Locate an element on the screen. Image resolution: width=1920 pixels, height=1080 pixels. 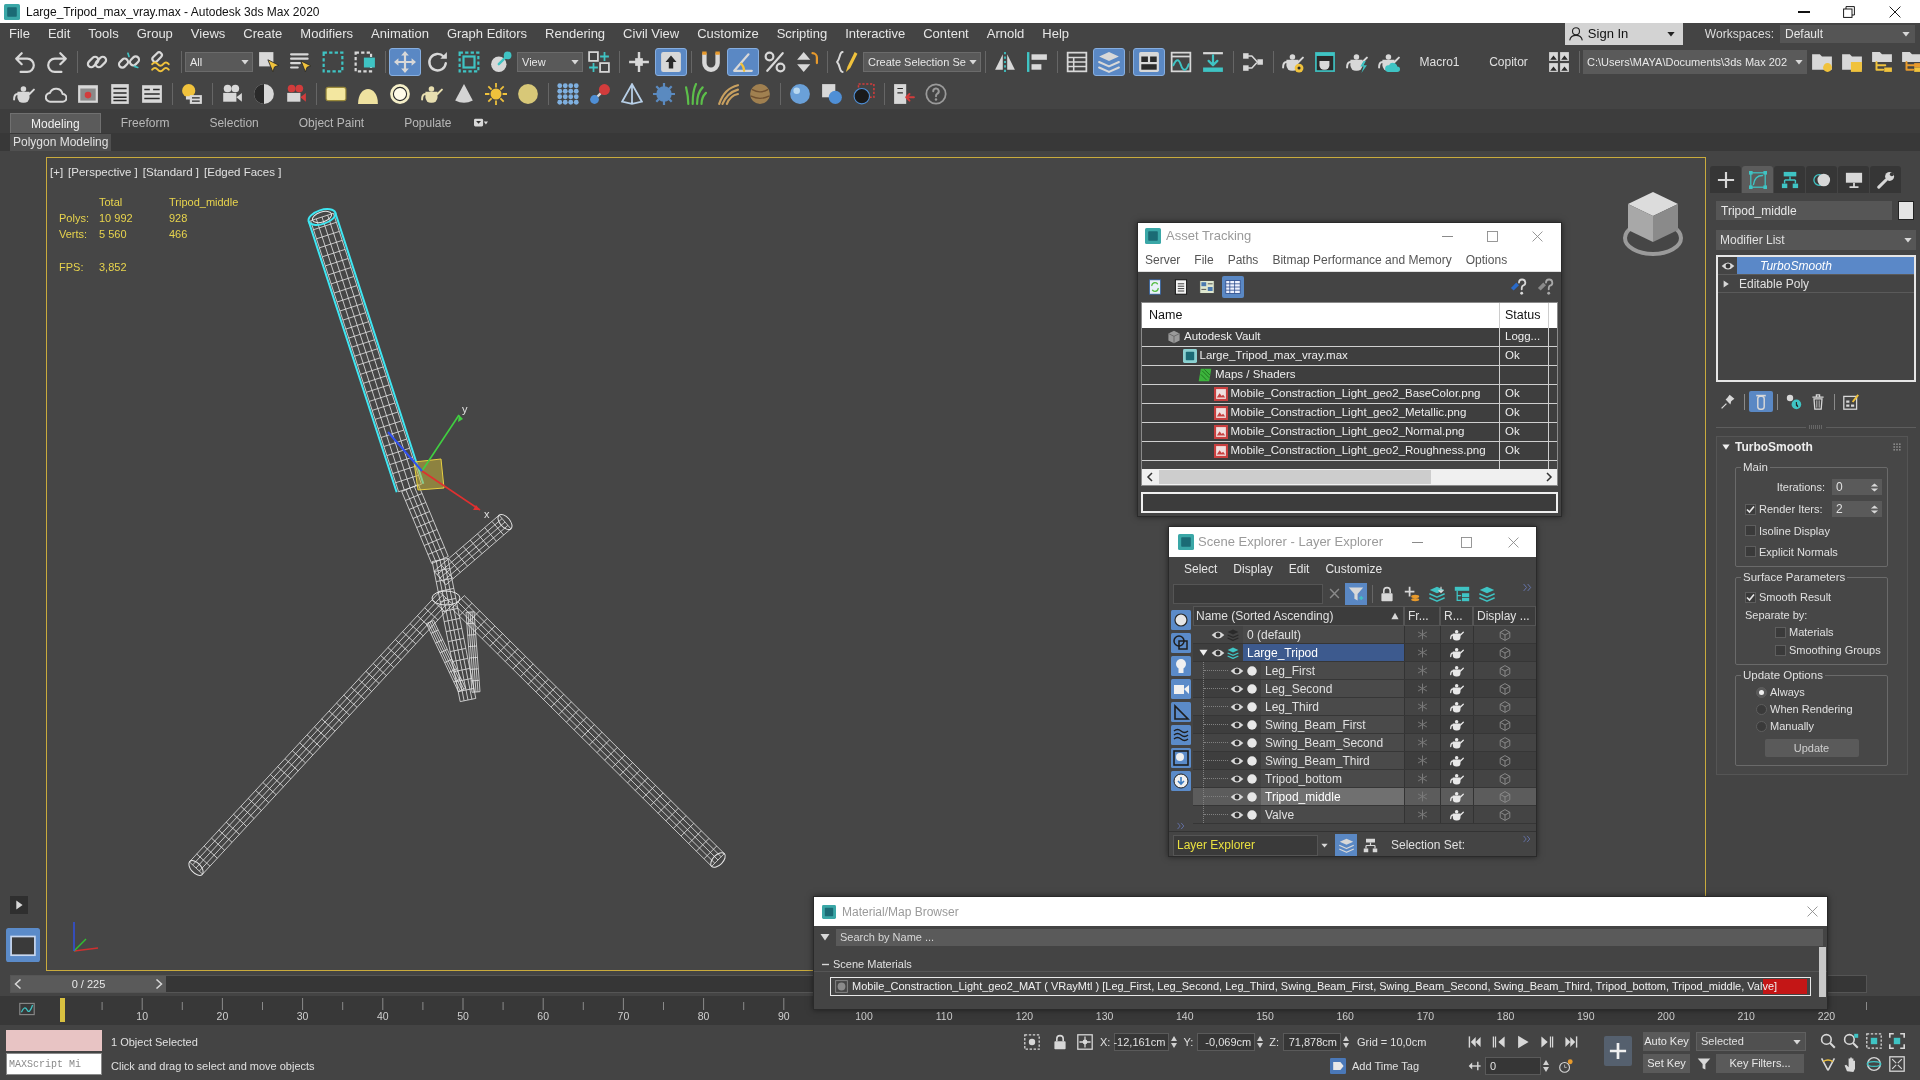
viewport-label-menu: [Perspective ] is located at coordinates (103, 173).